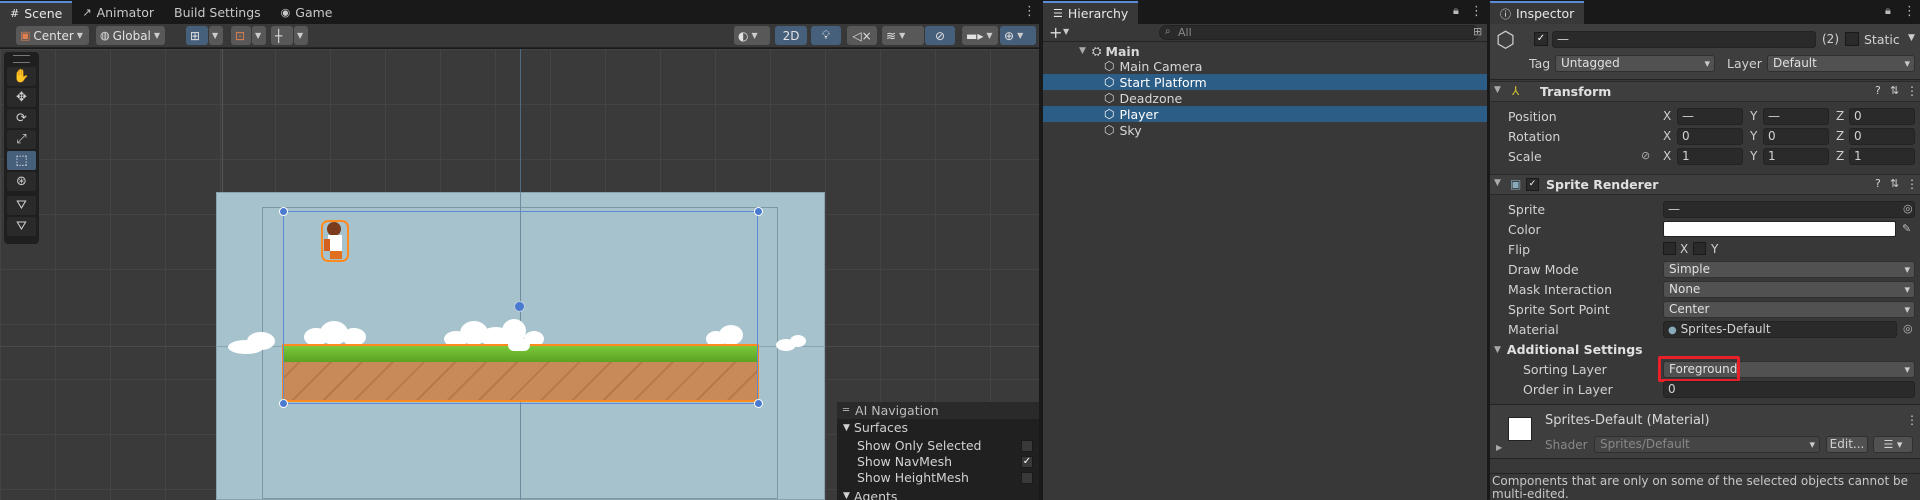 This screenshot has width=1920, height=500. Describe the element at coordinates (862, 35) in the screenshot. I see `audio-button: ◁×` at that location.